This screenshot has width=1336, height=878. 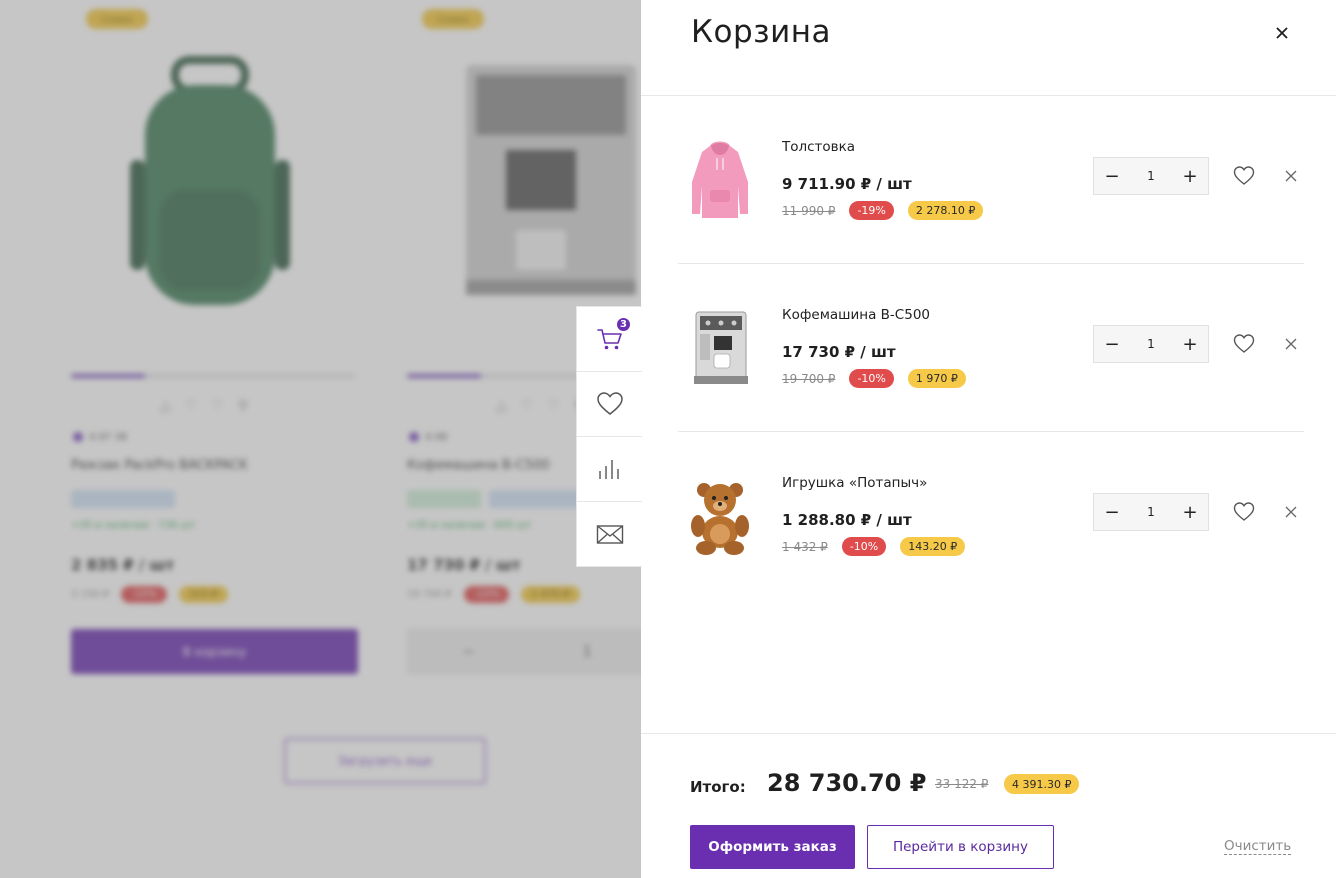 I want to click on item-saving-badge: 143.20 ₽, so click(x=933, y=546).